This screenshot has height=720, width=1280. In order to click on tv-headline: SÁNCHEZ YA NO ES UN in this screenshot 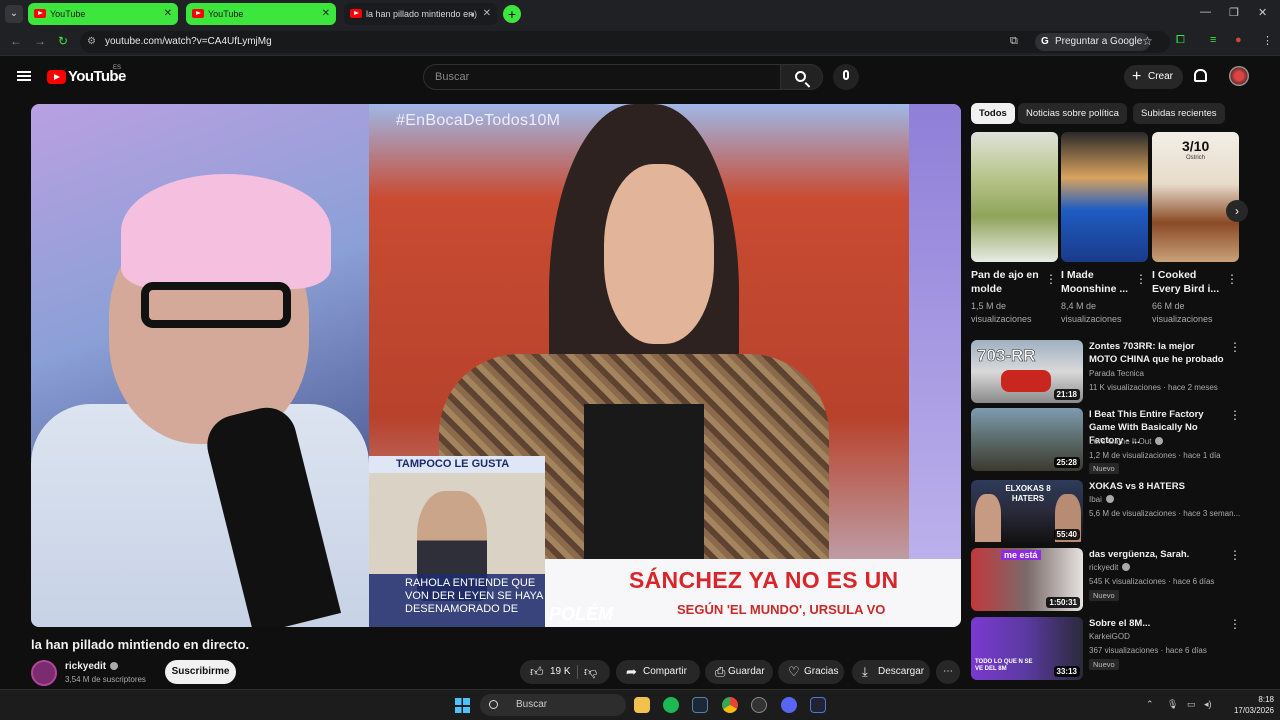, I will do `click(764, 580)`.